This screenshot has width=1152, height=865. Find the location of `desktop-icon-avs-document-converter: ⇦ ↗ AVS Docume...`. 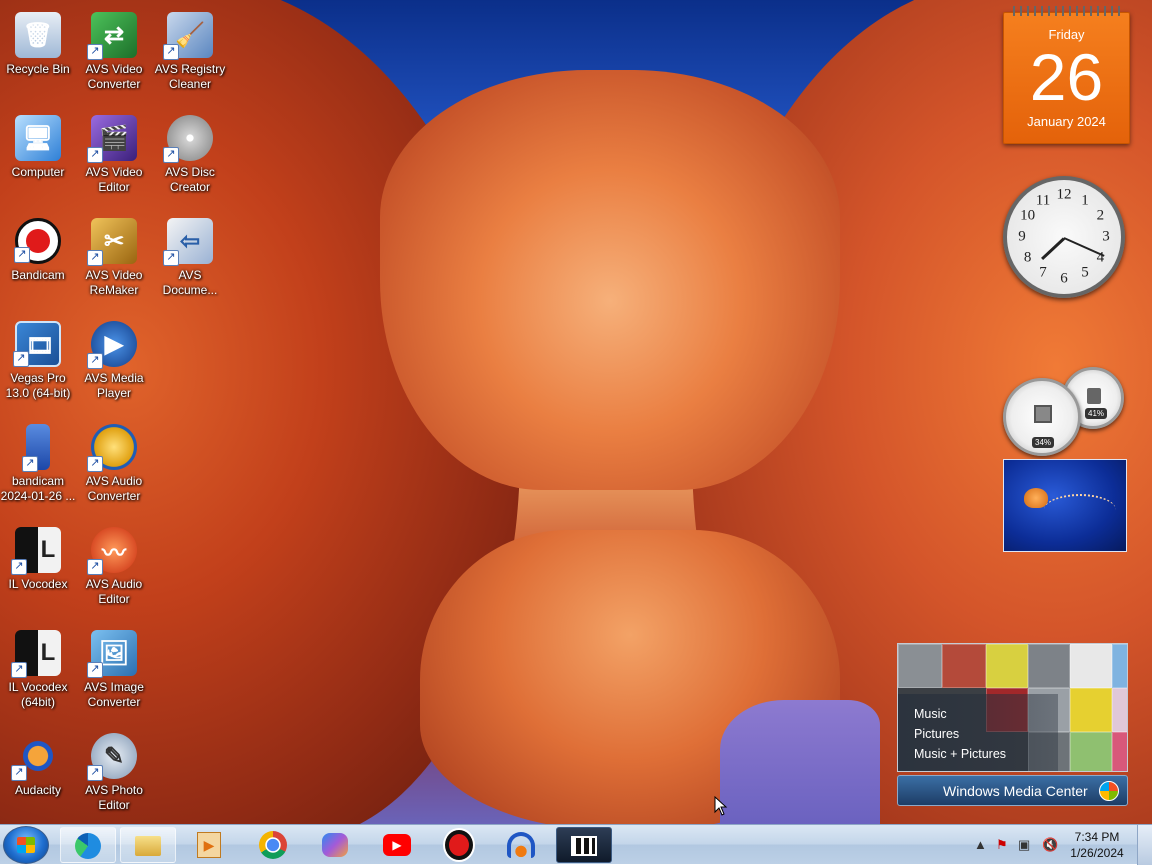

desktop-icon-avs-document-converter: ⇦ ↗ AVS Docume... is located at coordinates (190, 262).